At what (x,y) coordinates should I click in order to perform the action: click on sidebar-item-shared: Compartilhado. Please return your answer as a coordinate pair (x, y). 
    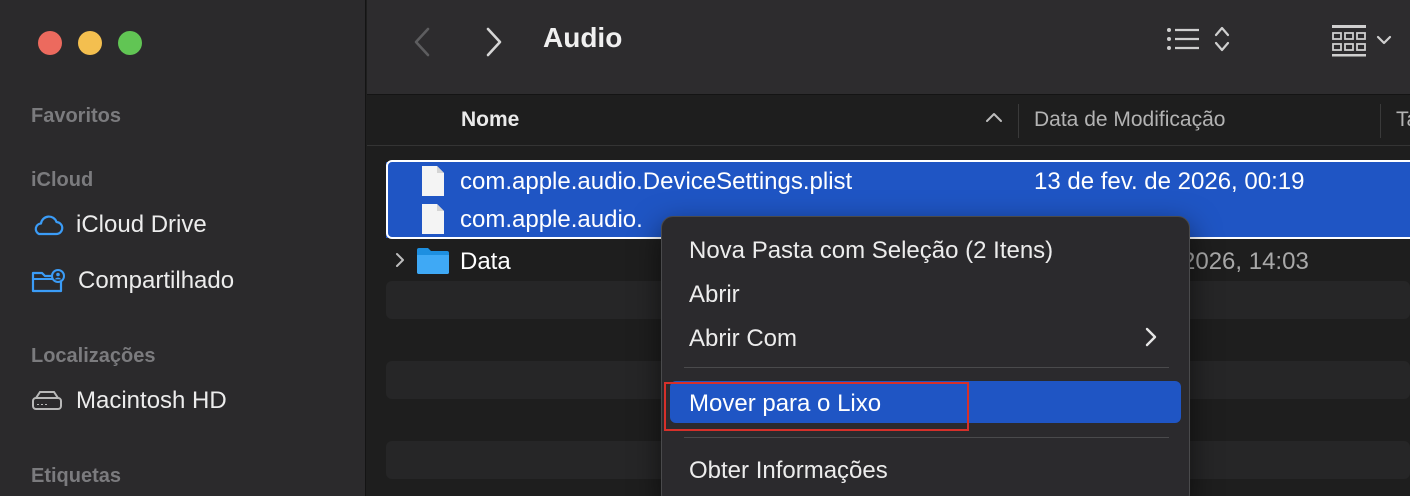
    Looking at the image, I should click on (132, 281).